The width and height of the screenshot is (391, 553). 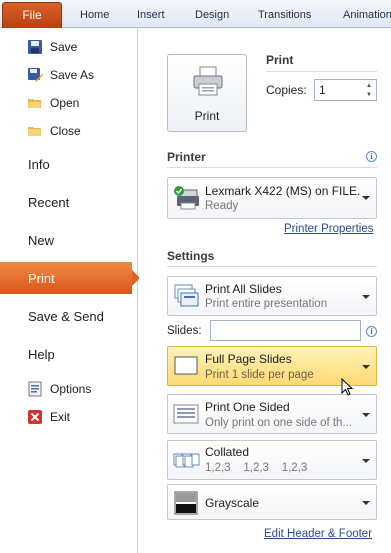 I want to click on open-folder-icon, so click(x=35, y=103).